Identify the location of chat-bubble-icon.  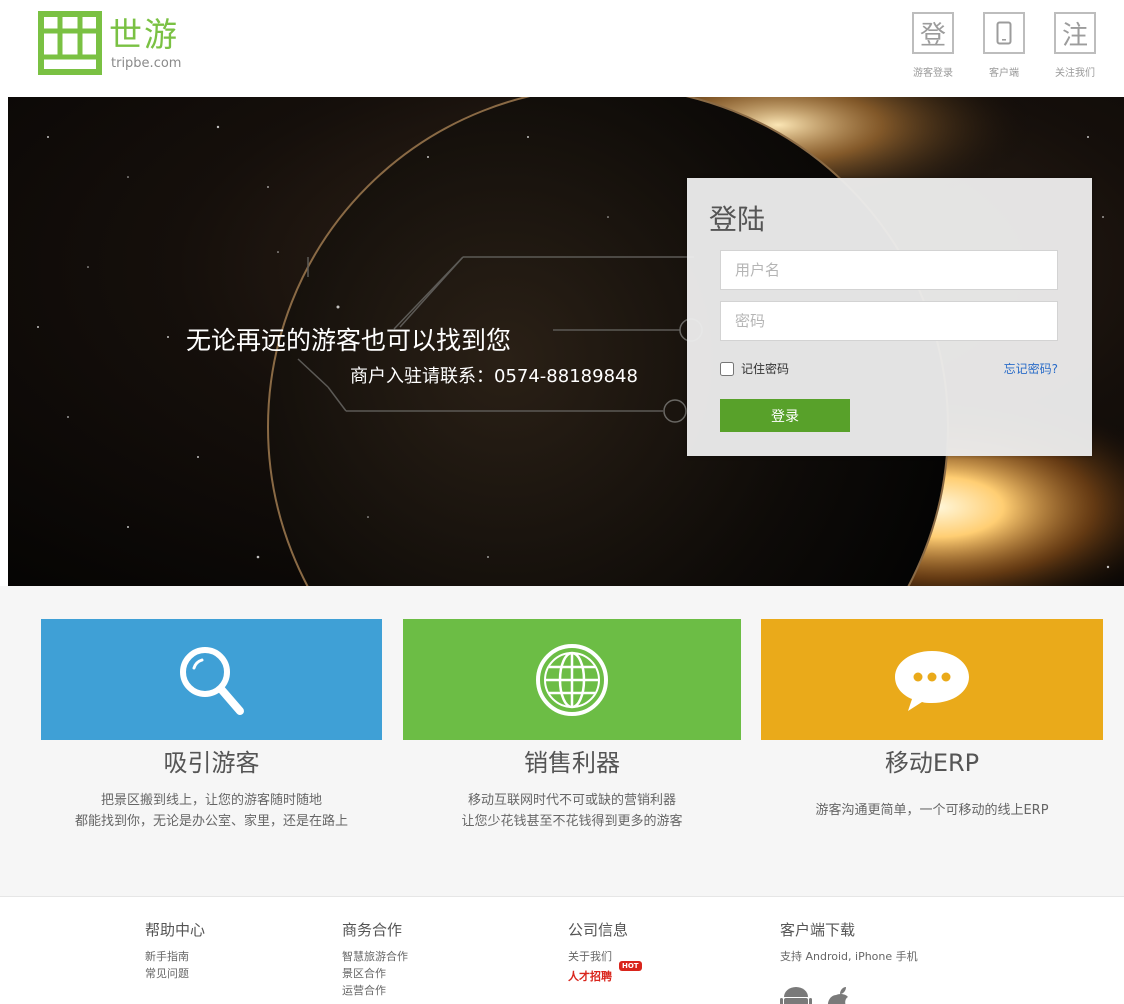
(932, 680).